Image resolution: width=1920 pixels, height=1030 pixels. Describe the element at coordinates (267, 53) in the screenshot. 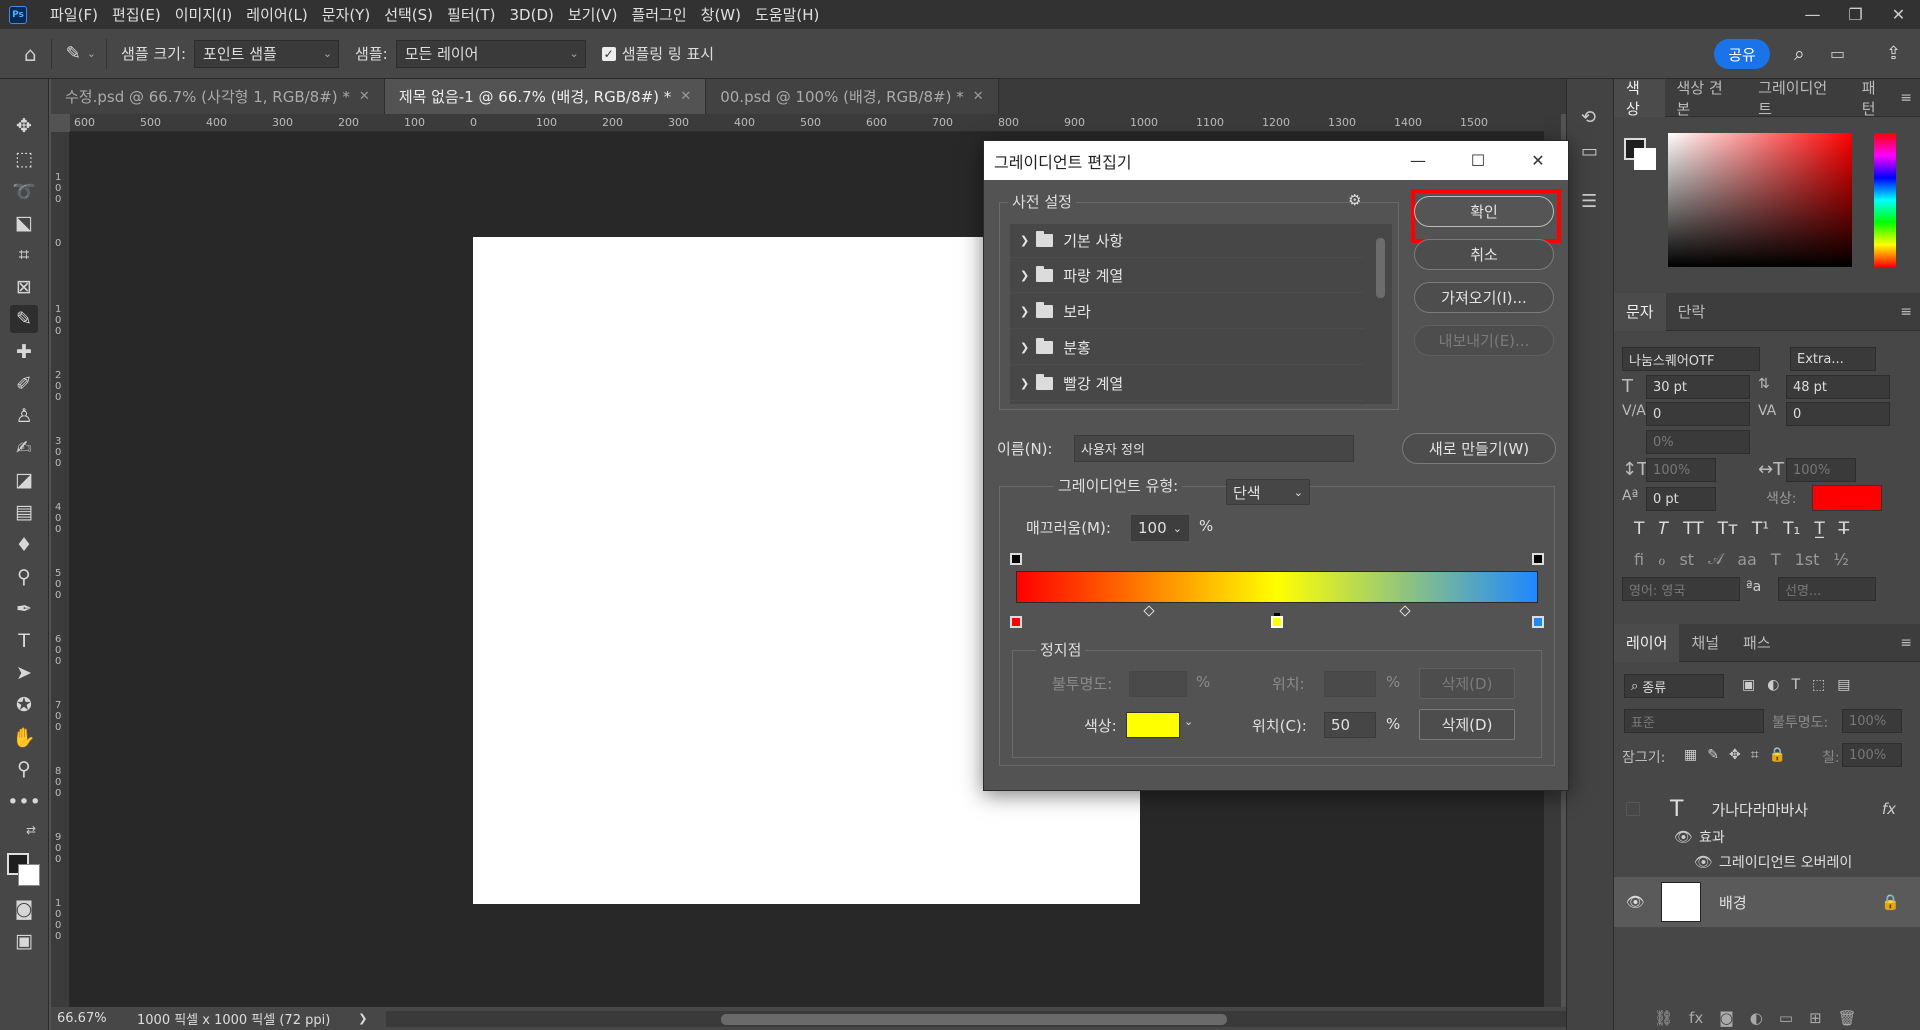

I see `sample-size-select: 포인트 샘플 ⌄` at that location.